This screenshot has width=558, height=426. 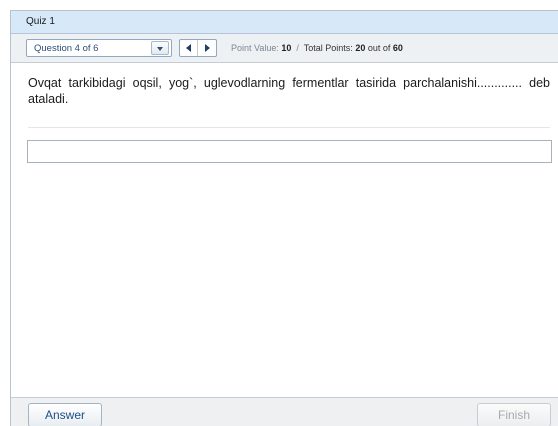 I want to click on max-points: 60, so click(x=397, y=48).